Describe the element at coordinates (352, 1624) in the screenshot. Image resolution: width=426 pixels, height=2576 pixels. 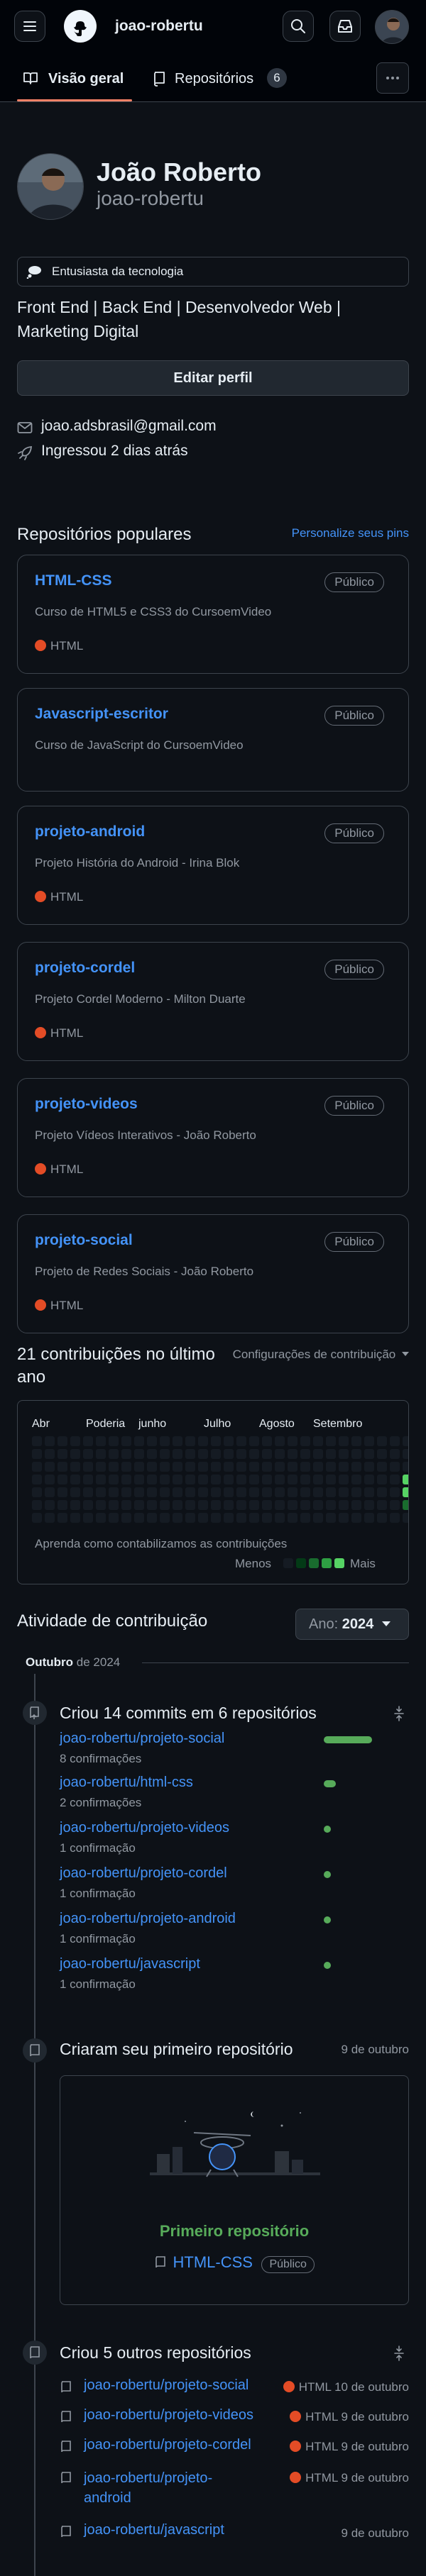
I see `year-selector: Ano: 2024` at that location.